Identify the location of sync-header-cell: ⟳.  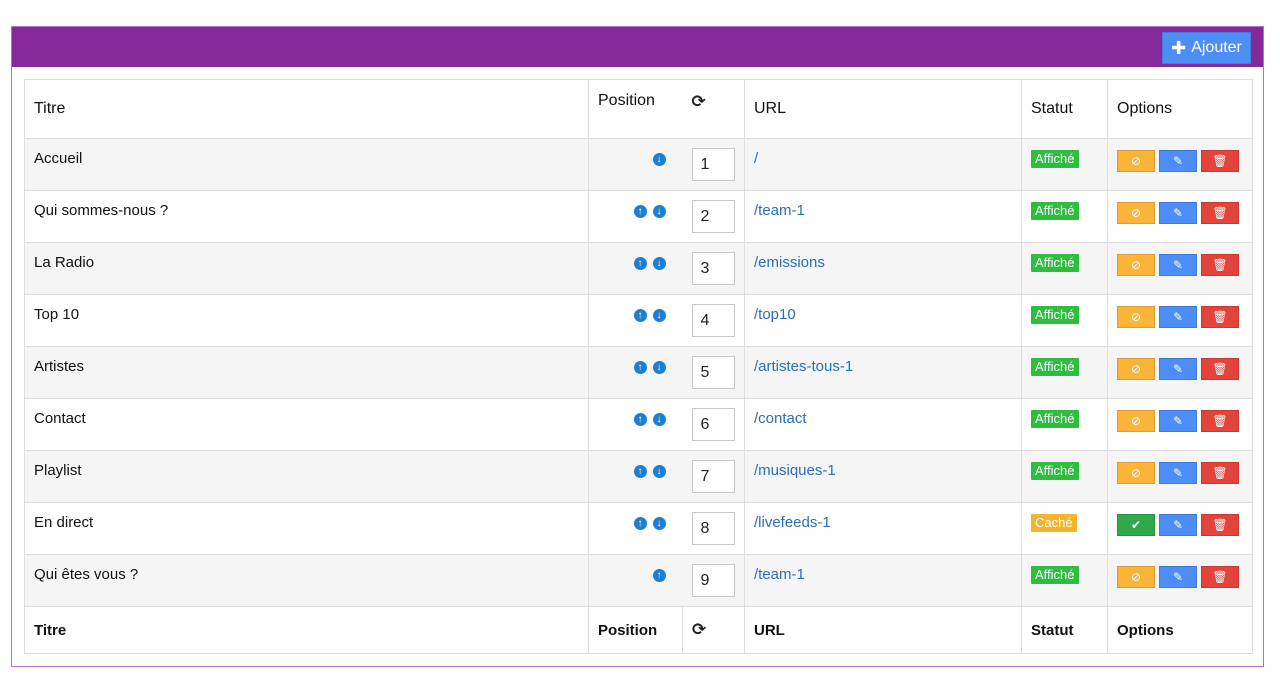
(713, 109).